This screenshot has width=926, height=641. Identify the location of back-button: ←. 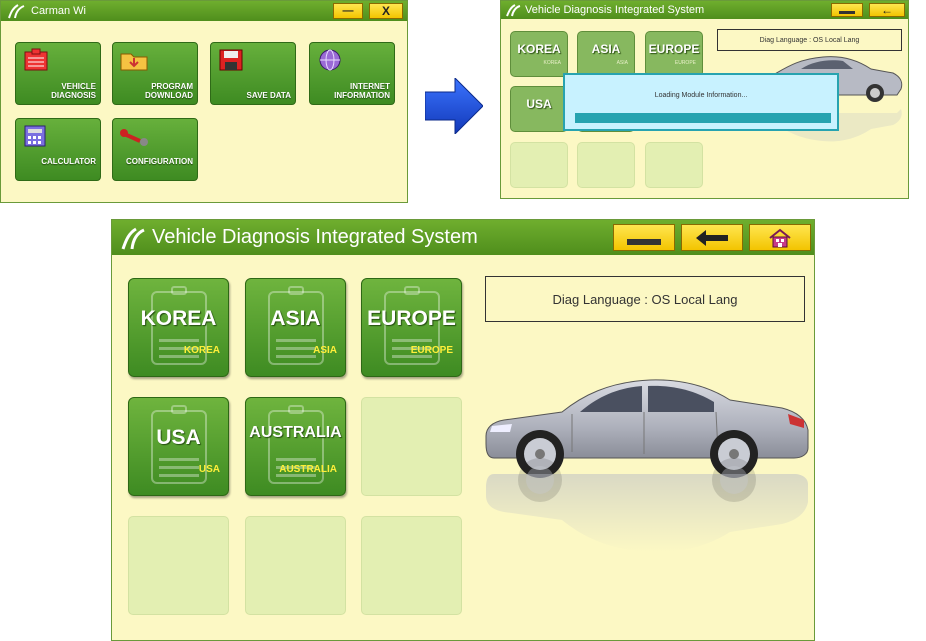
(887, 10).